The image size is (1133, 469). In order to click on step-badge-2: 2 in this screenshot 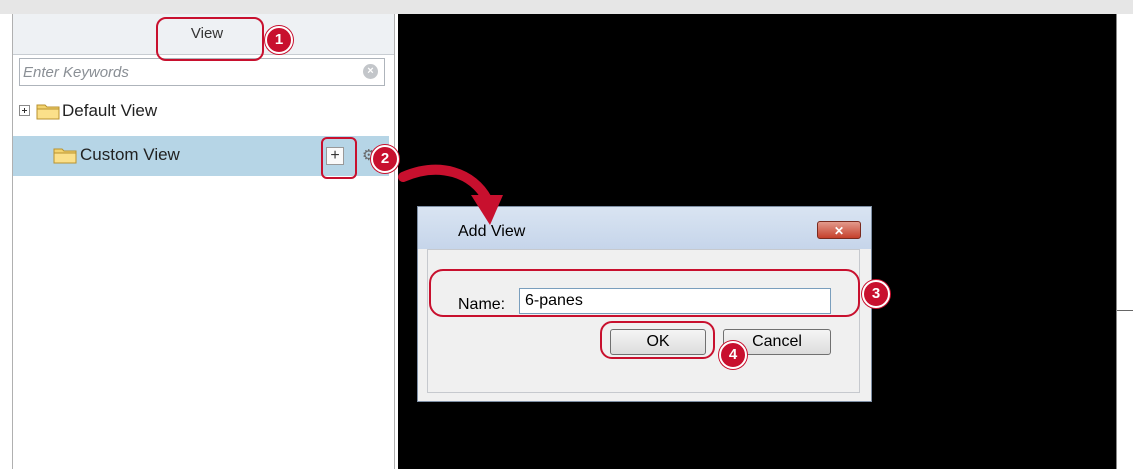, I will do `click(385, 159)`.